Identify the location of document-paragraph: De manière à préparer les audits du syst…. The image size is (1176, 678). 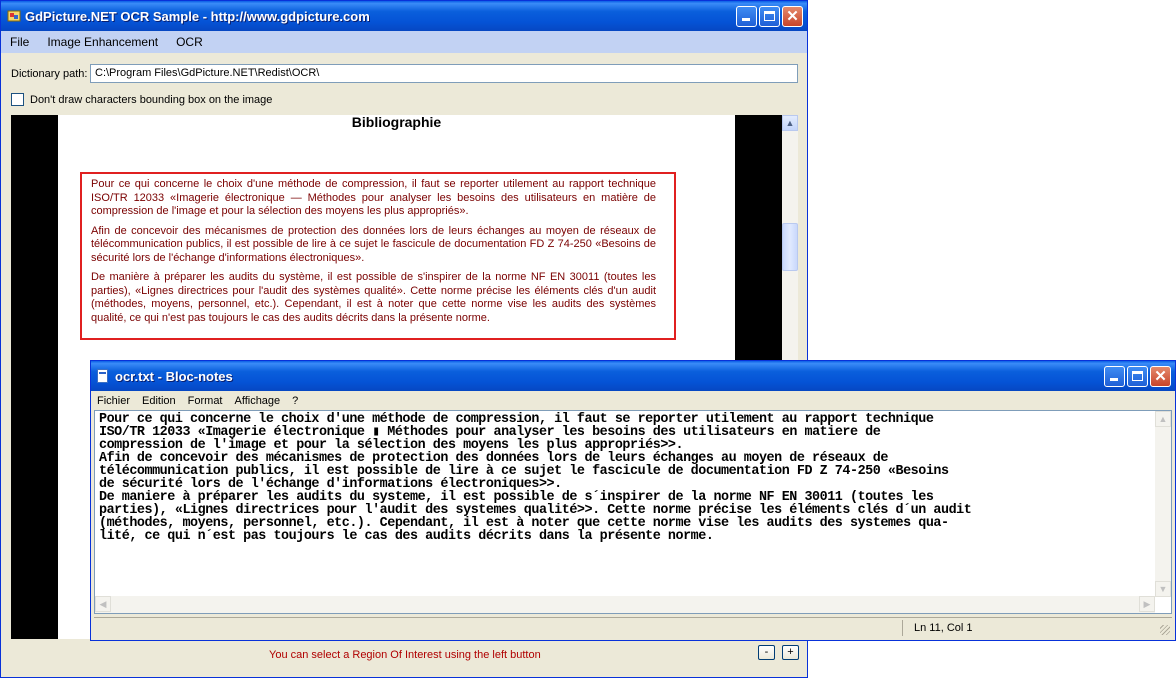
(373, 297).